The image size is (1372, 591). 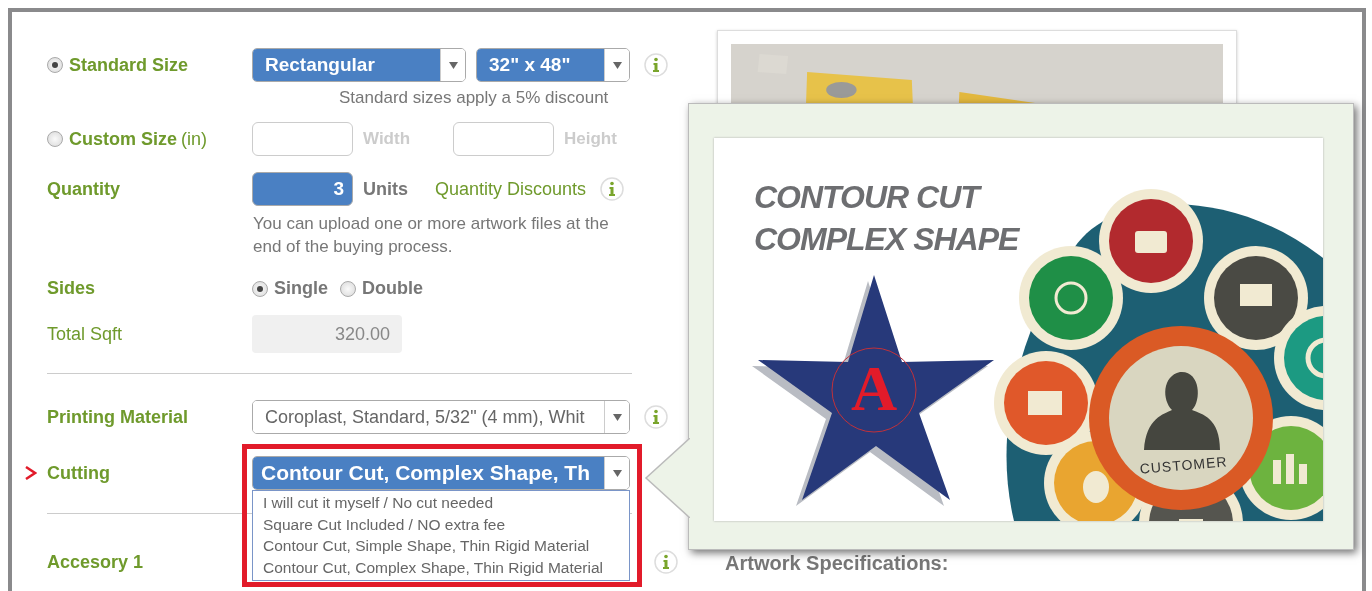 I want to click on height-field, so click(x=503, y=139).